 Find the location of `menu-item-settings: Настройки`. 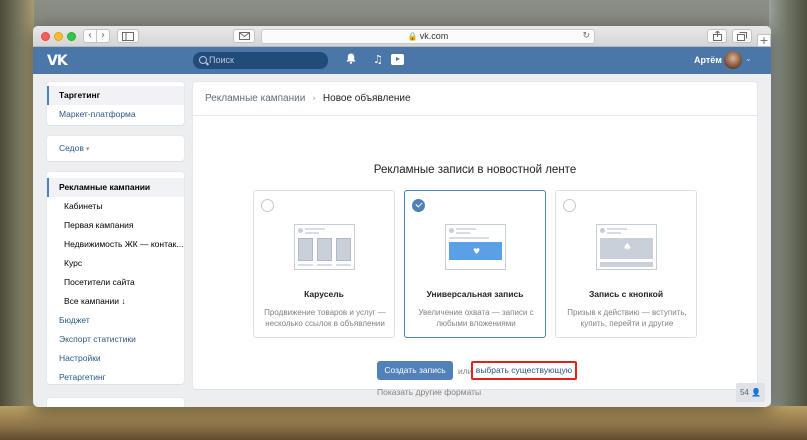

menu-item-settings: Настройки is located at coordinates (115, 358).